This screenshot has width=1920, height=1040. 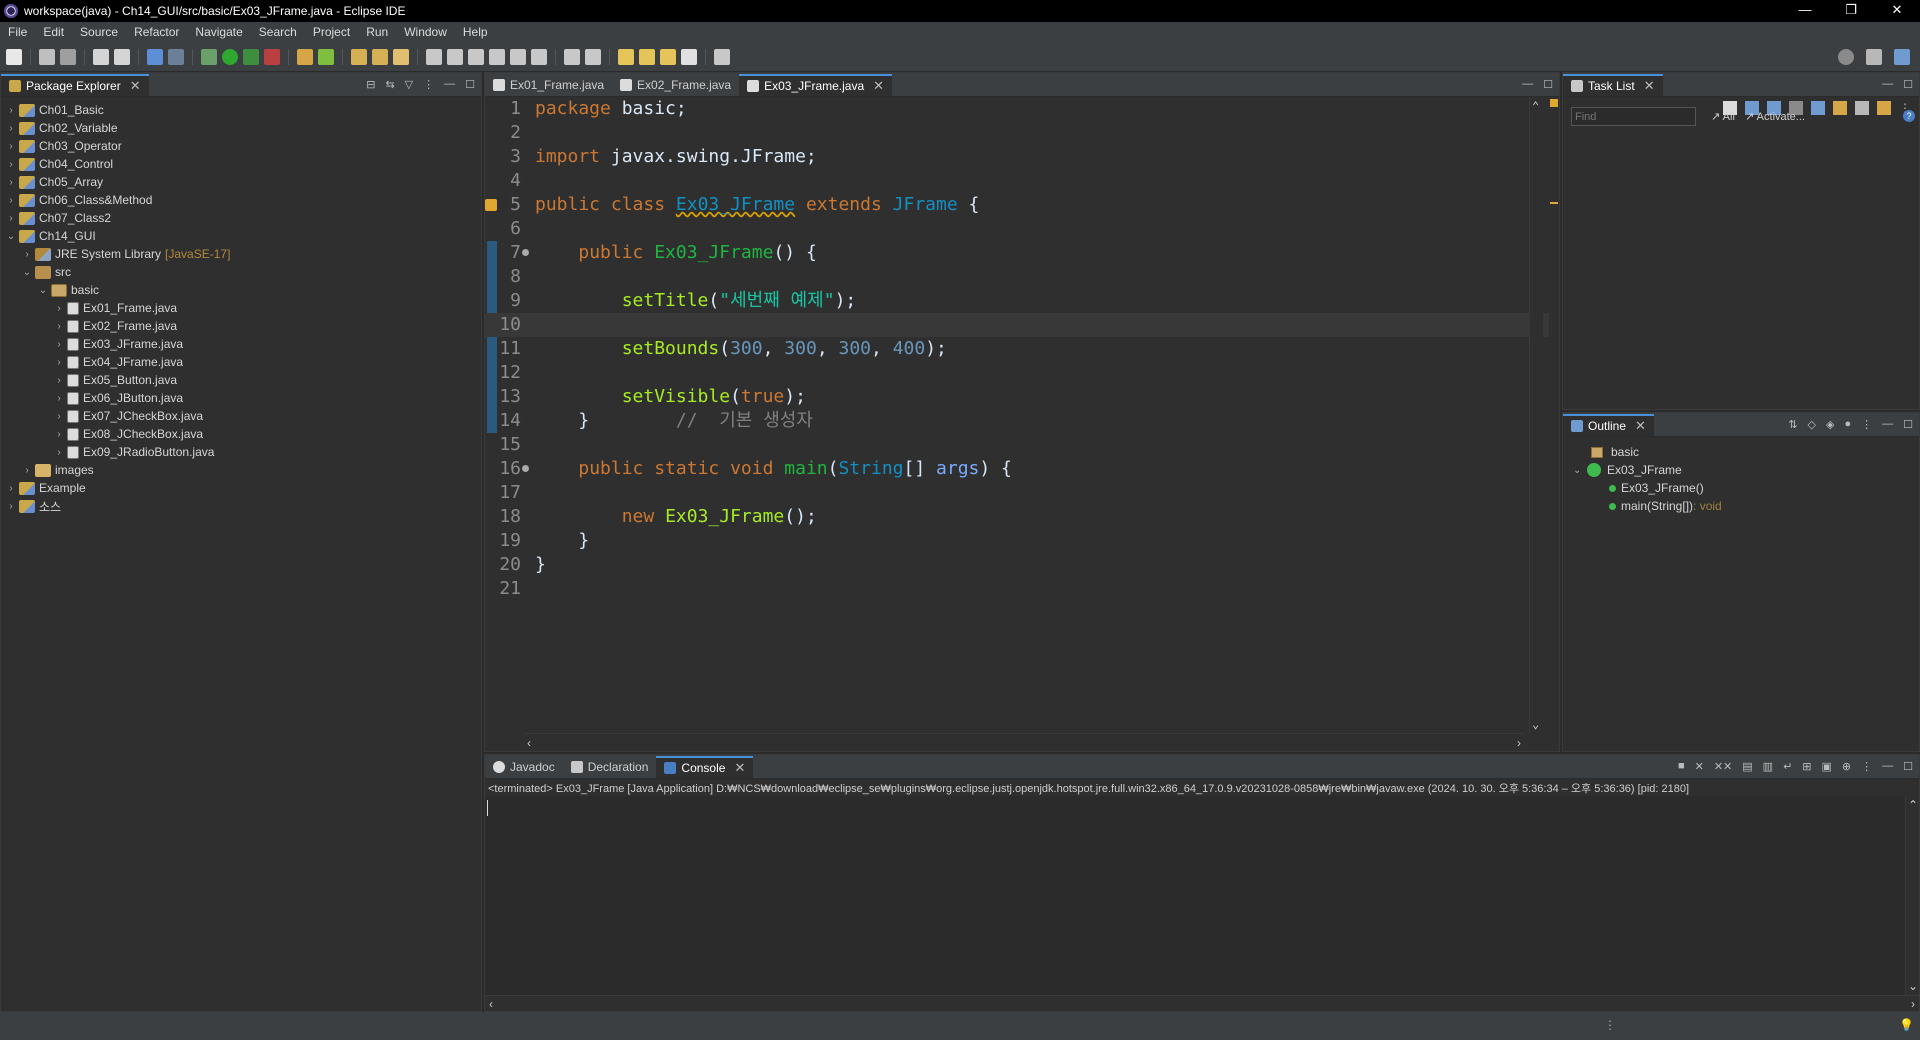 I want to click on run-icon, so click(x=230, y=56).